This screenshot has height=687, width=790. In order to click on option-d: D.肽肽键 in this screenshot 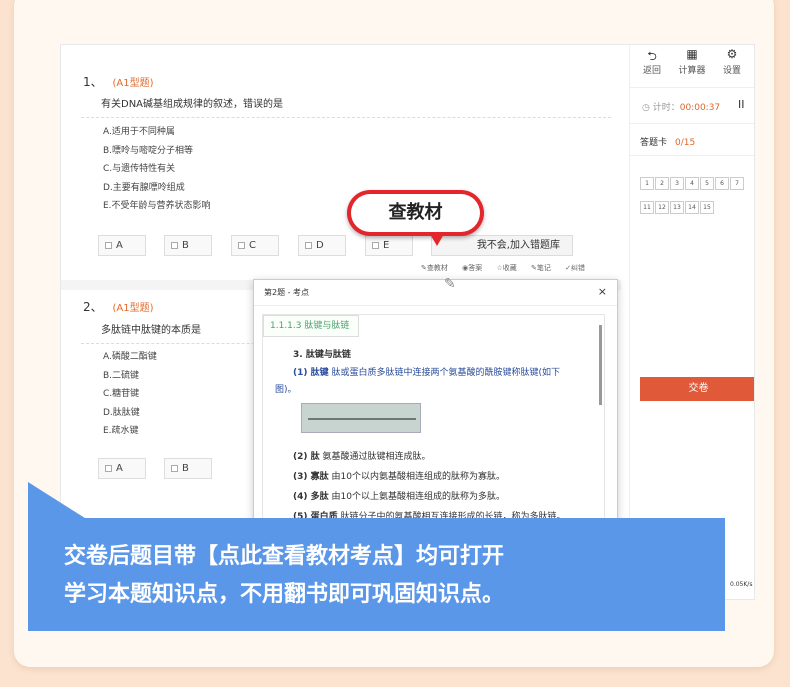, I will do `click(130, 413)`.